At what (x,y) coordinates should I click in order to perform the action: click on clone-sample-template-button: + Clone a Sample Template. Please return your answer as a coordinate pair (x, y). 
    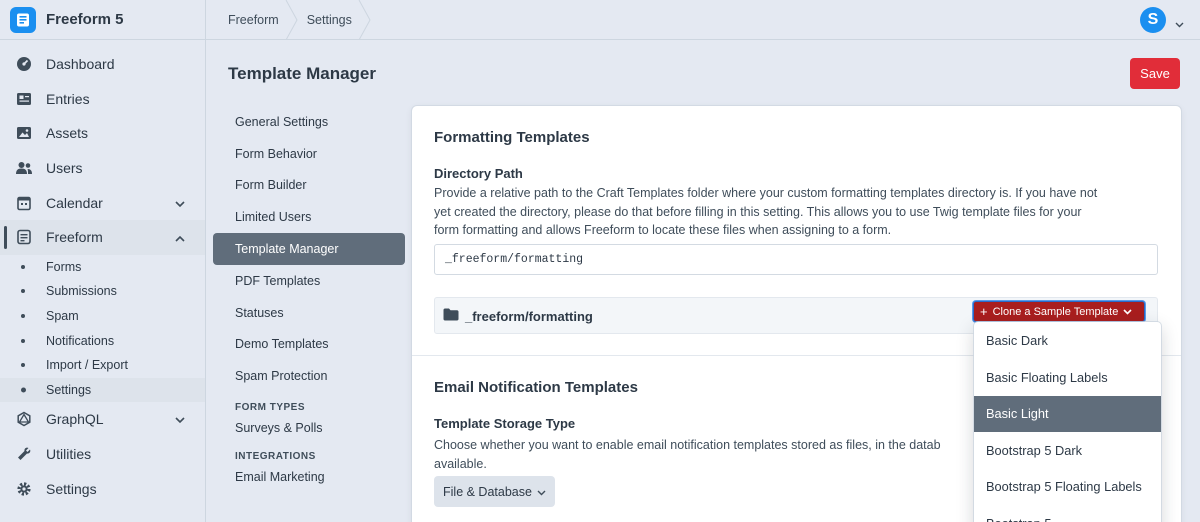
    Looking at the image, I should click on (1059, 311).